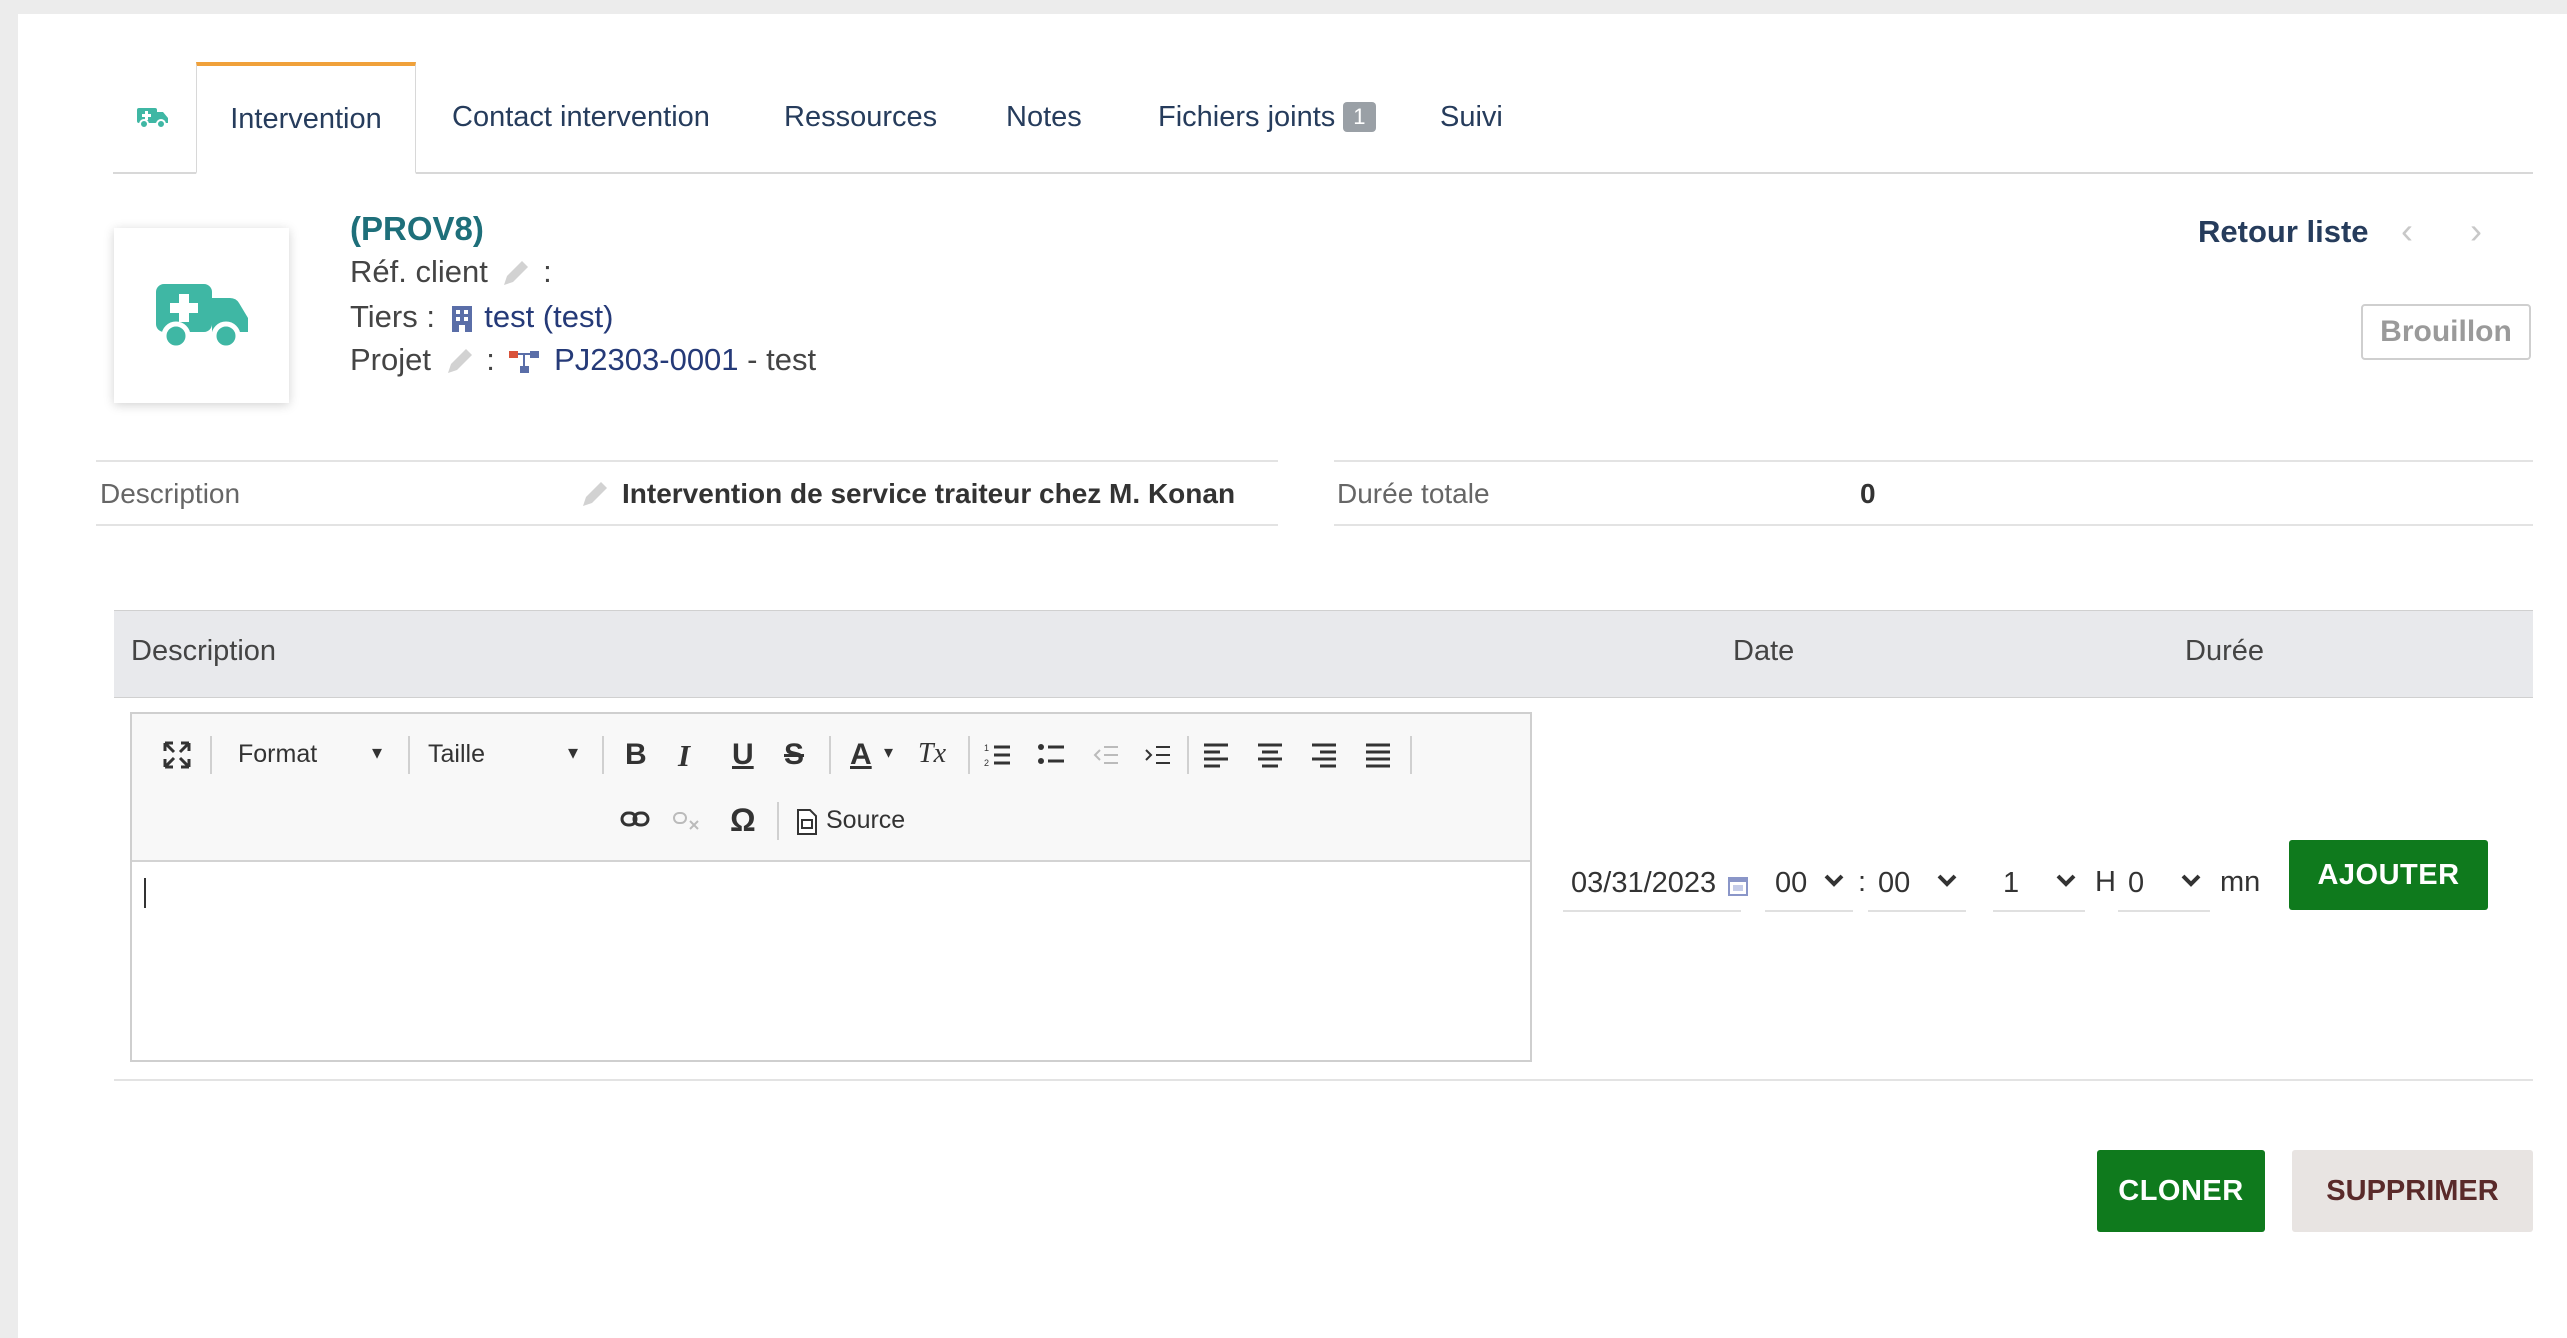  I want to click on text-color-button: A, so click(861, 755).